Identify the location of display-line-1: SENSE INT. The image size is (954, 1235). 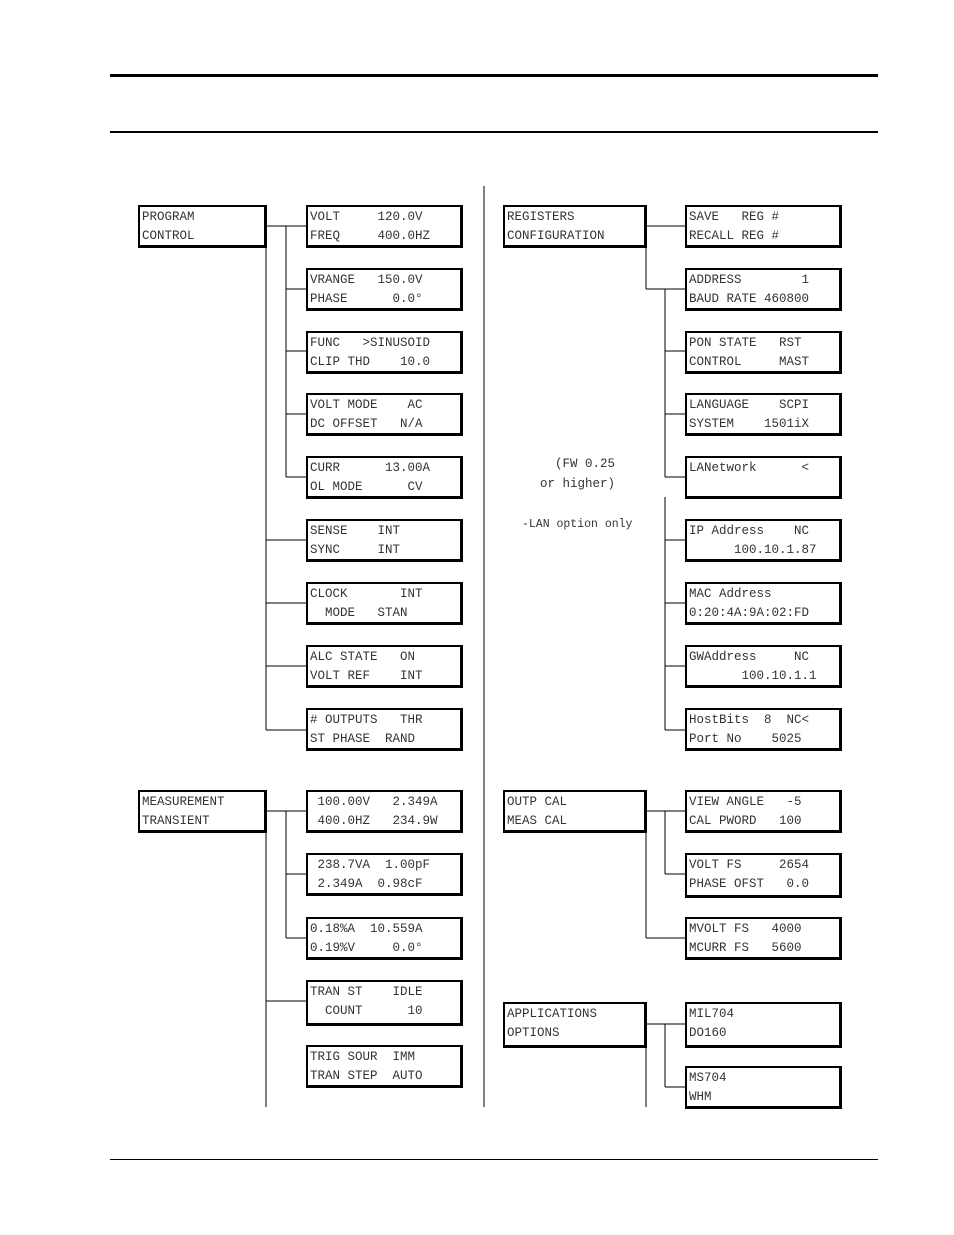
(355, 531).